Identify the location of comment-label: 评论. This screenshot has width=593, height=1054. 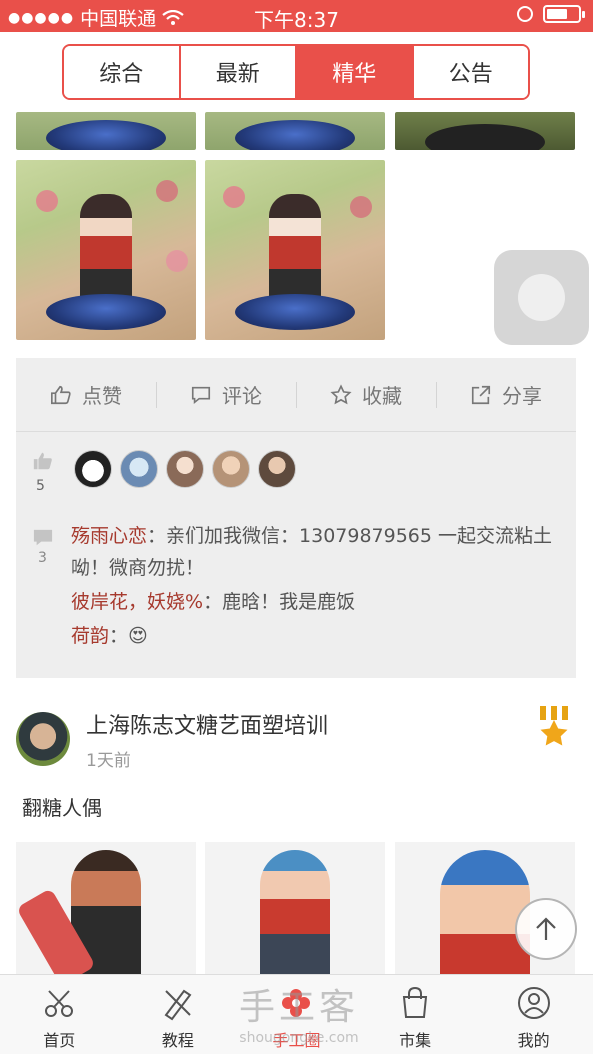
(242, 396).